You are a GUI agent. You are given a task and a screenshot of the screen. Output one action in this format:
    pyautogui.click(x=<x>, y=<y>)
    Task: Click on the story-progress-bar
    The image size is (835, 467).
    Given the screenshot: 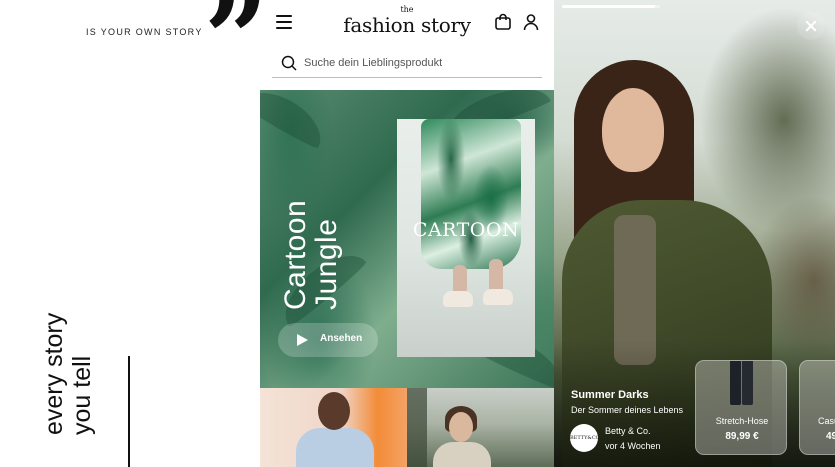 What is the action you would take?
    pyautogui.click(x=611, y=6)
    